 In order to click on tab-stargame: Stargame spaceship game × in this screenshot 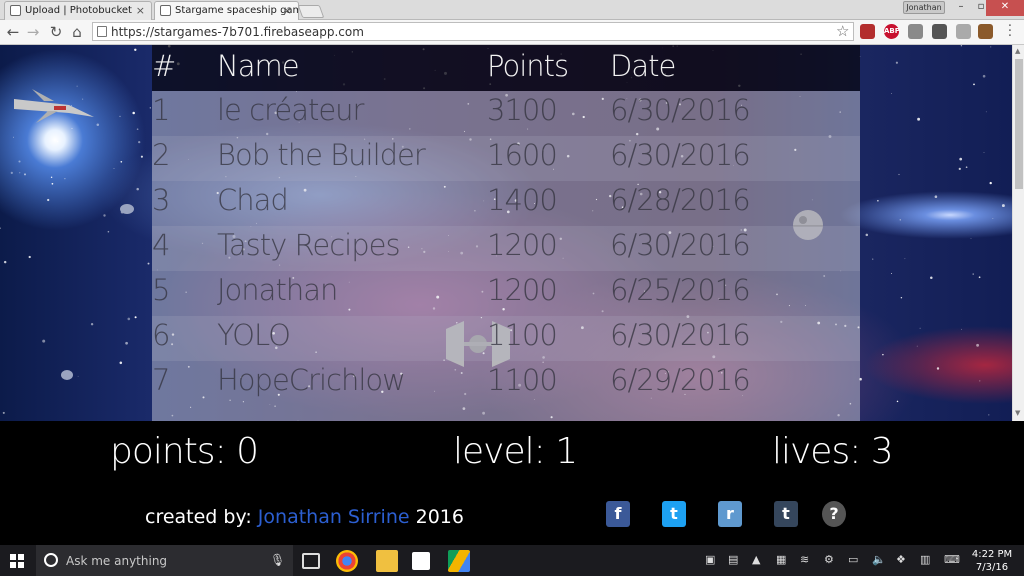, I will do `click(226, 10)`.